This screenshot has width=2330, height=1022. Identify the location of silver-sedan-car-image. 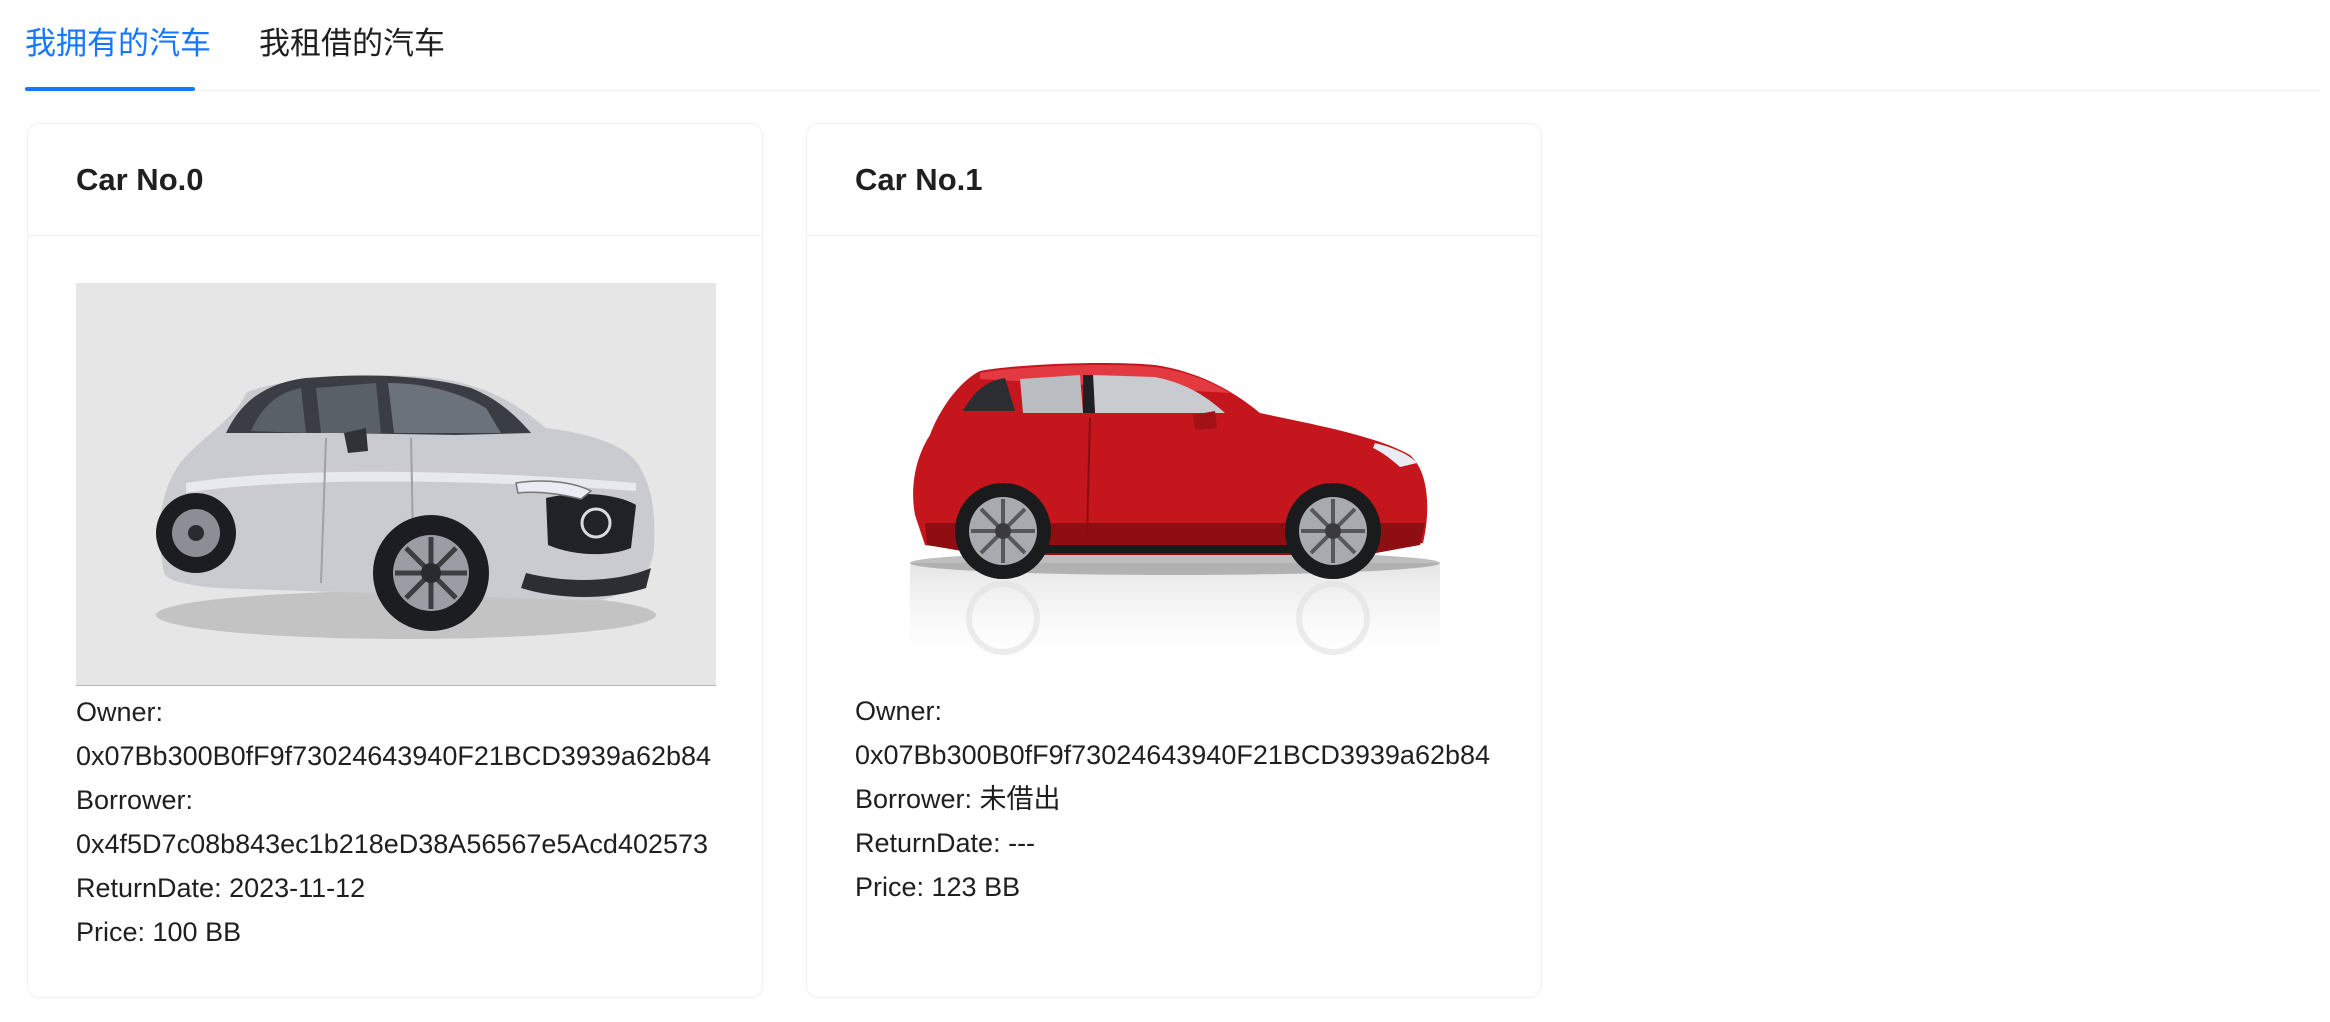
(396, 484).